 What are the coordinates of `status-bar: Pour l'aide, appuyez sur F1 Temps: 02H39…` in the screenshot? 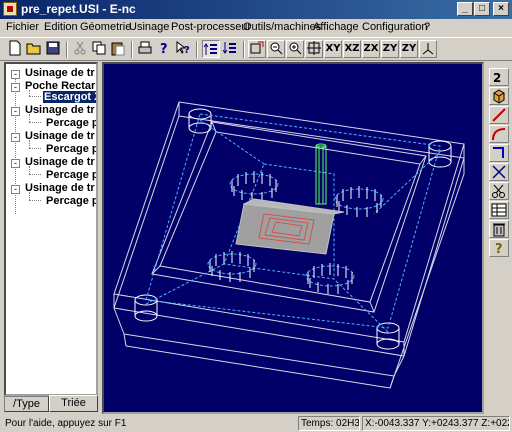 It's located at (256, 423).